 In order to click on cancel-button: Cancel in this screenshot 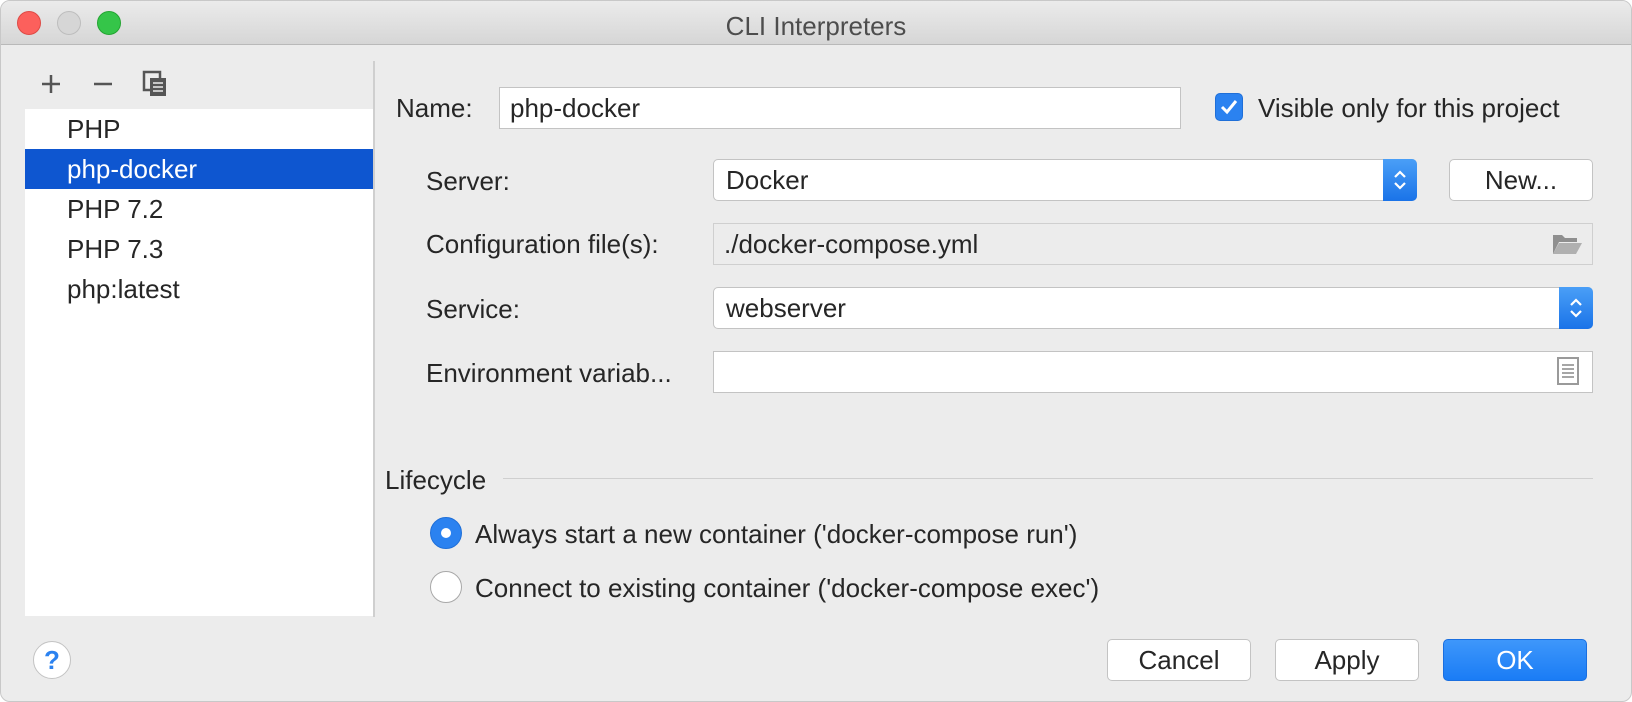, I will do `click(1179, 660)`.